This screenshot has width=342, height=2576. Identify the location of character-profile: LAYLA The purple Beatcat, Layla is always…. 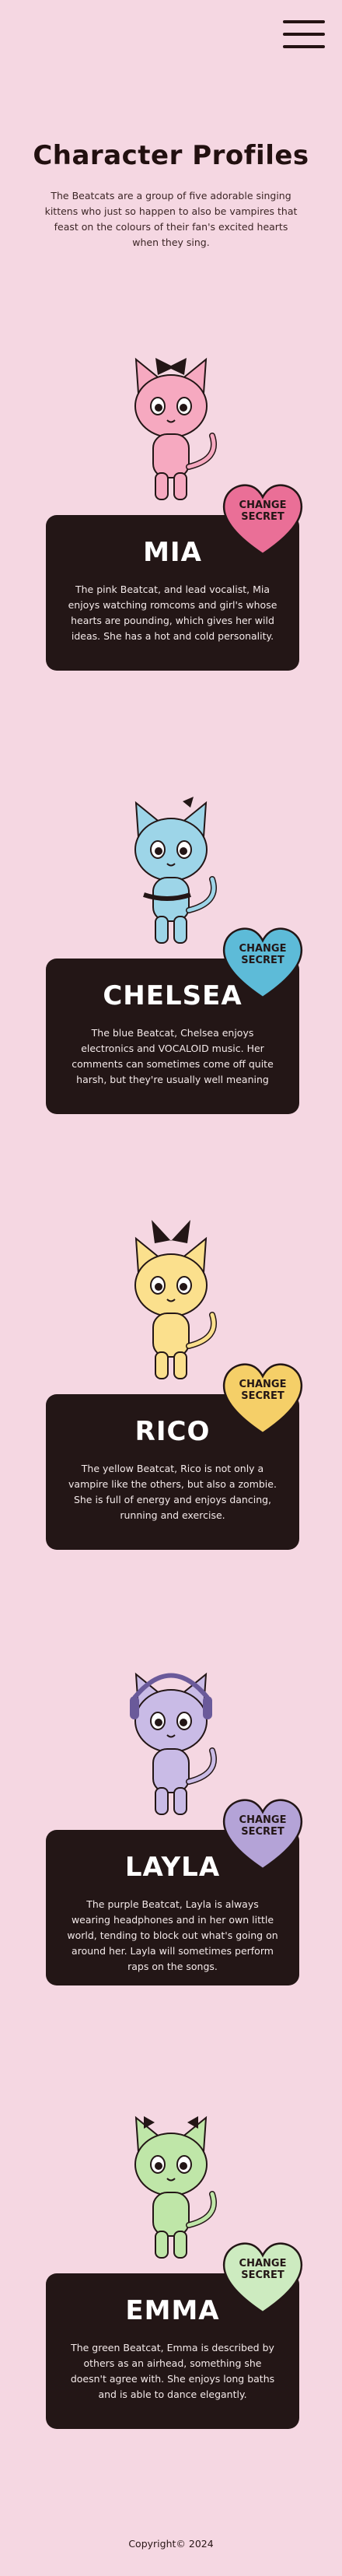
(171, 1821).